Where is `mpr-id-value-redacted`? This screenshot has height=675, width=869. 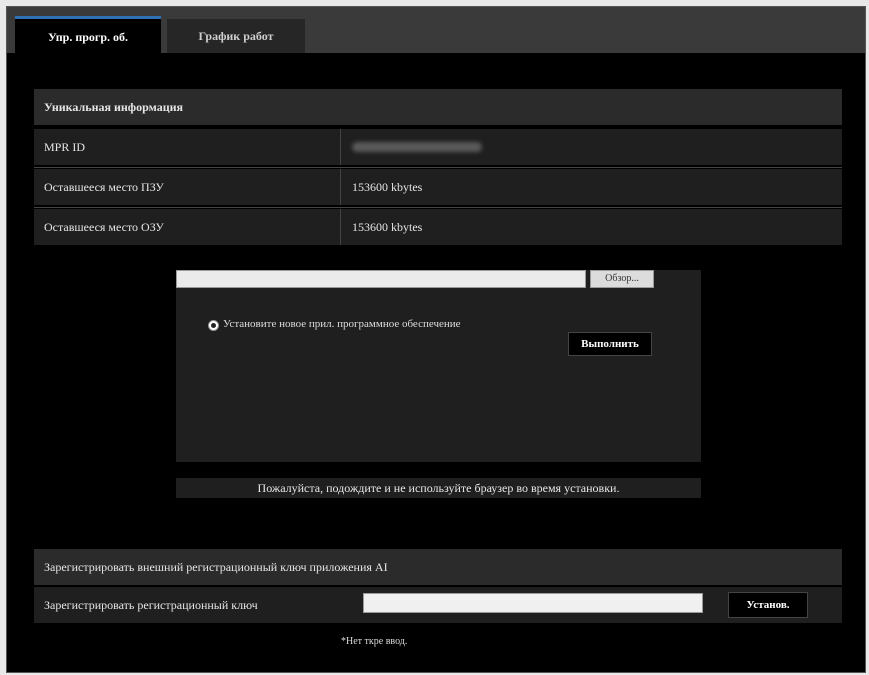
mpr-id-value-redacted is located at coordinates (417, 147).